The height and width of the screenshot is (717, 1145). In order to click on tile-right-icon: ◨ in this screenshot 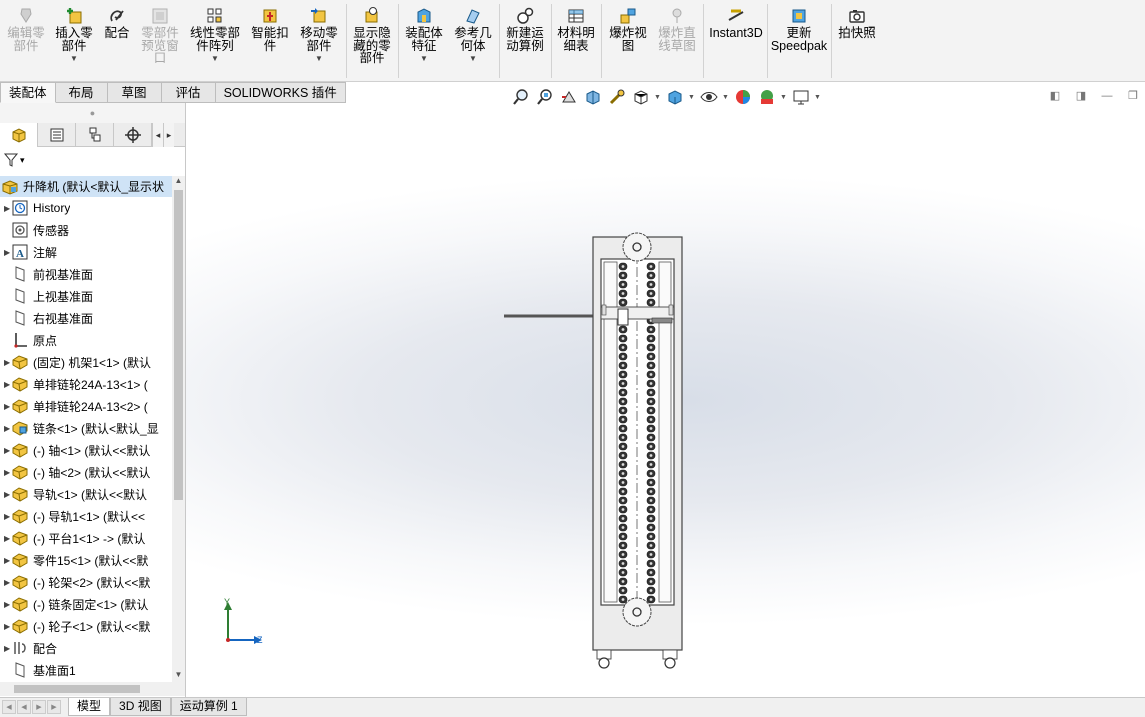, I will do `click(1081, 96)`.